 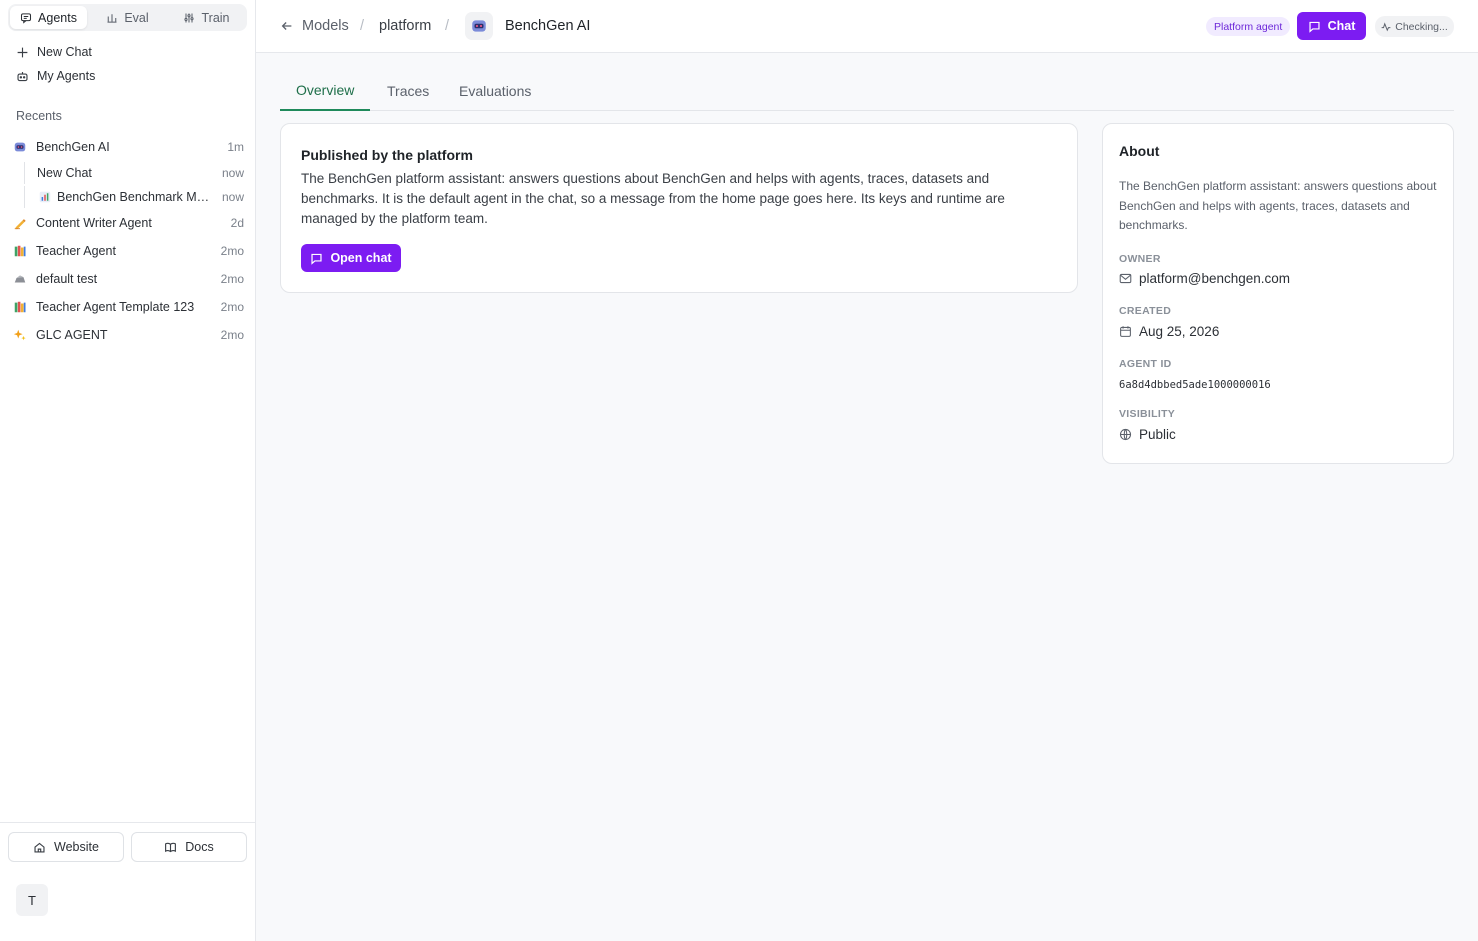 I want to click on tab-evaluations: Evaluations, so click(x=495, y=90).